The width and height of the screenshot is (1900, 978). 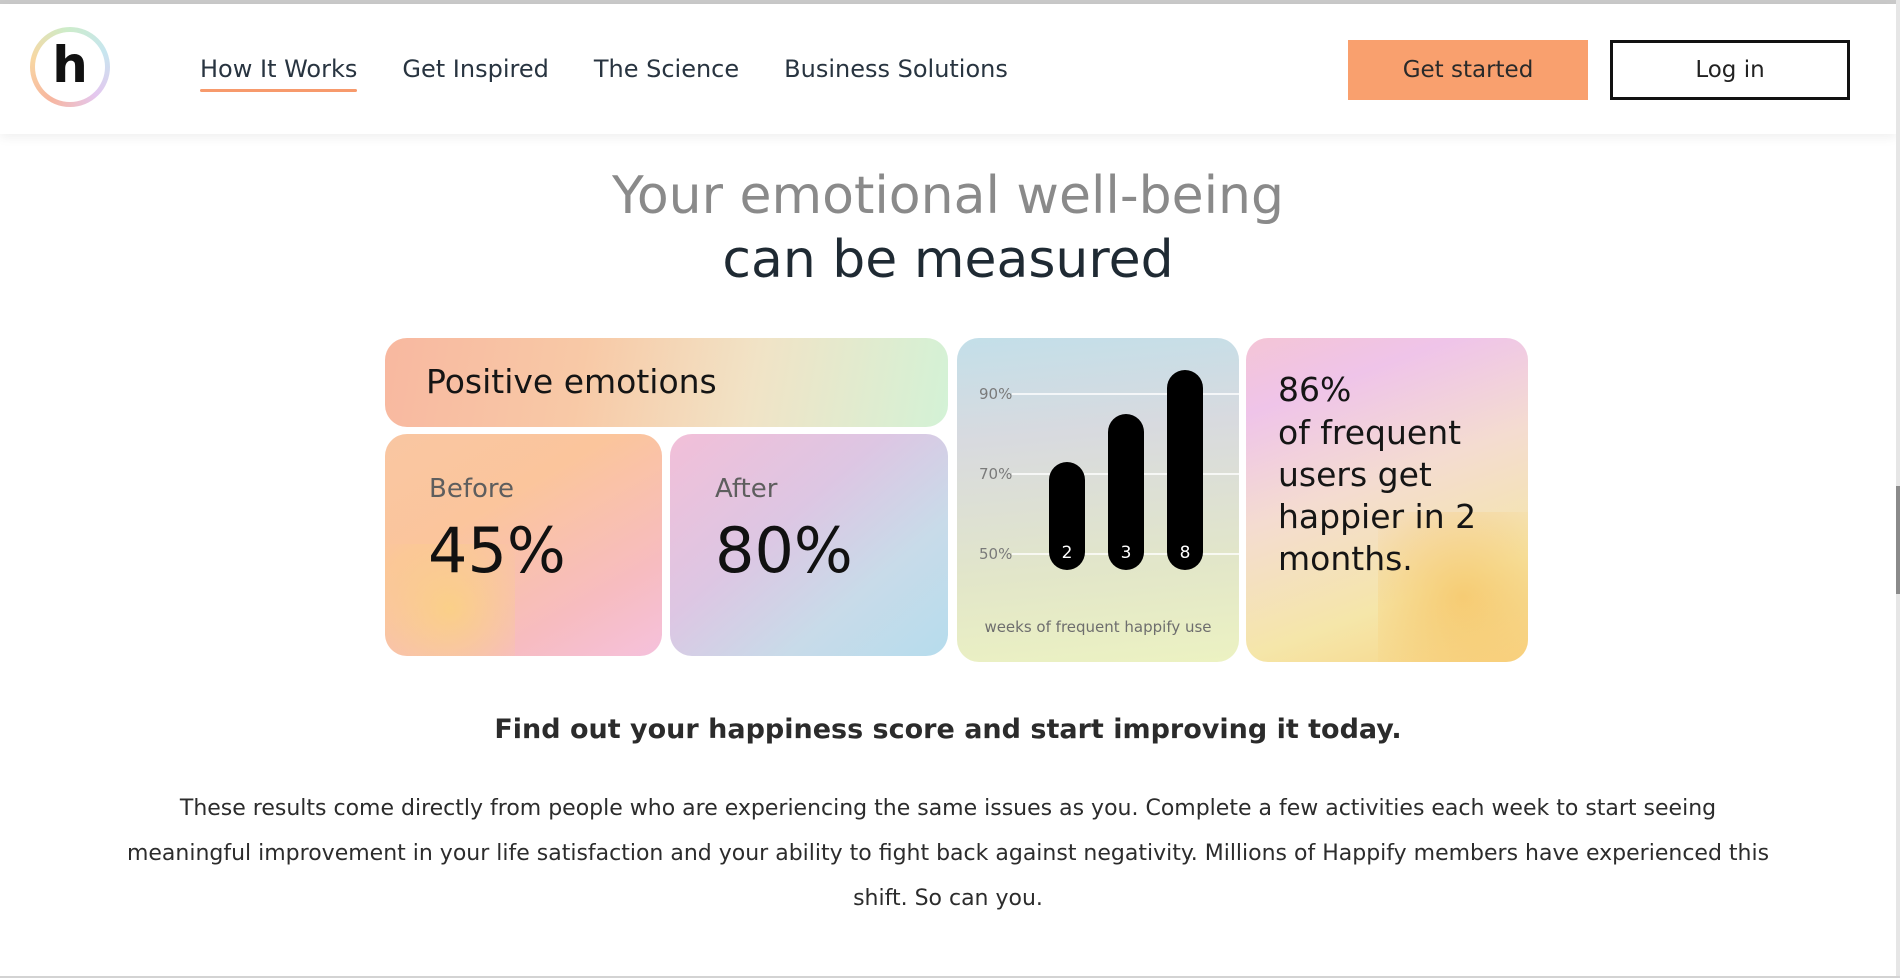 What do you see at coordinates (1315, 389) in the screenshot?
I see `stat-percent: 86%` at bounding box center [1315, 389].